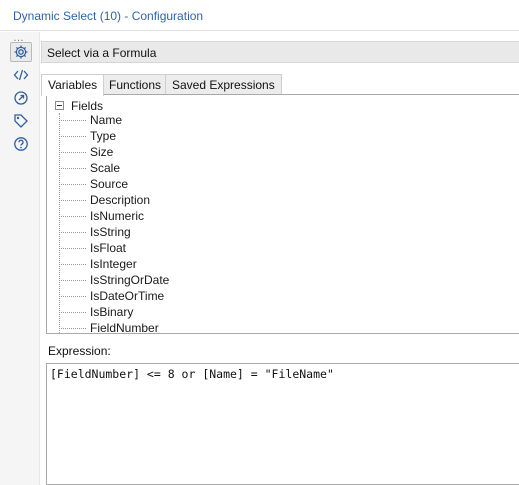  I want to click on annotation-button, so click(21, 98).